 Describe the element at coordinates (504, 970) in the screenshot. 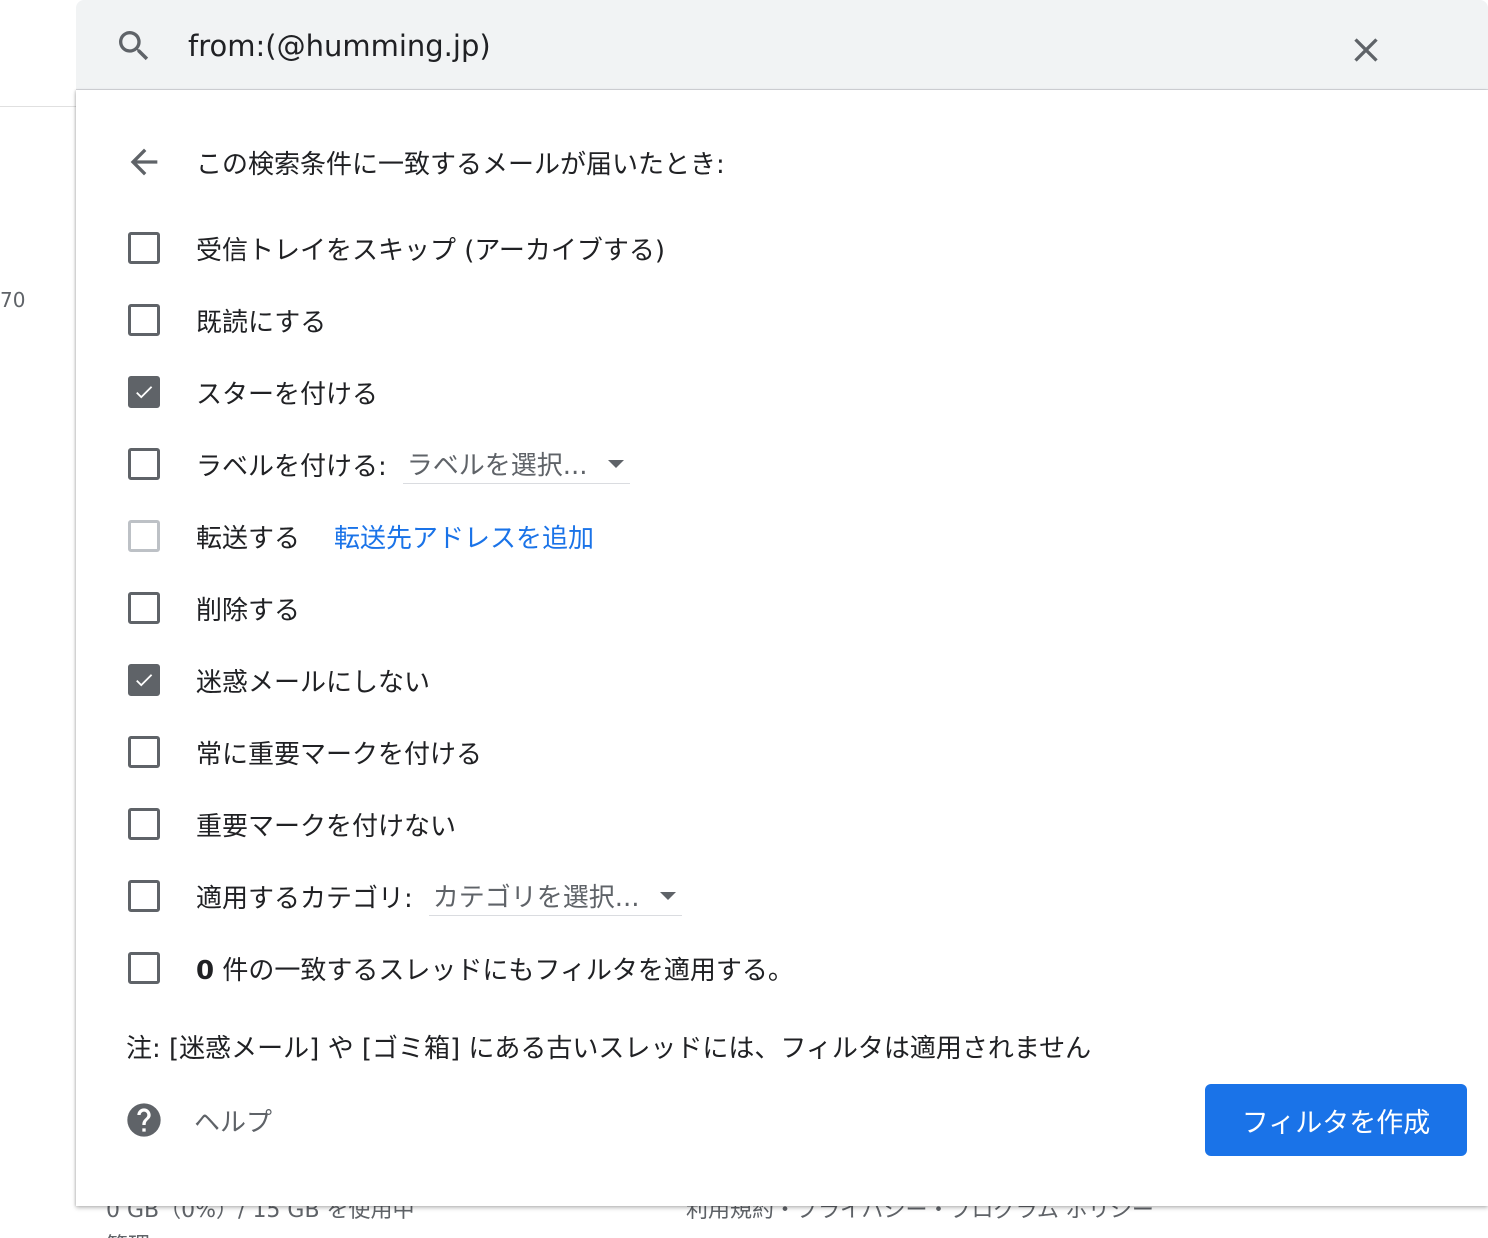

I see `apply-existing-label: 件の一致するスレッドにもフィルタを適用する。` at that location.